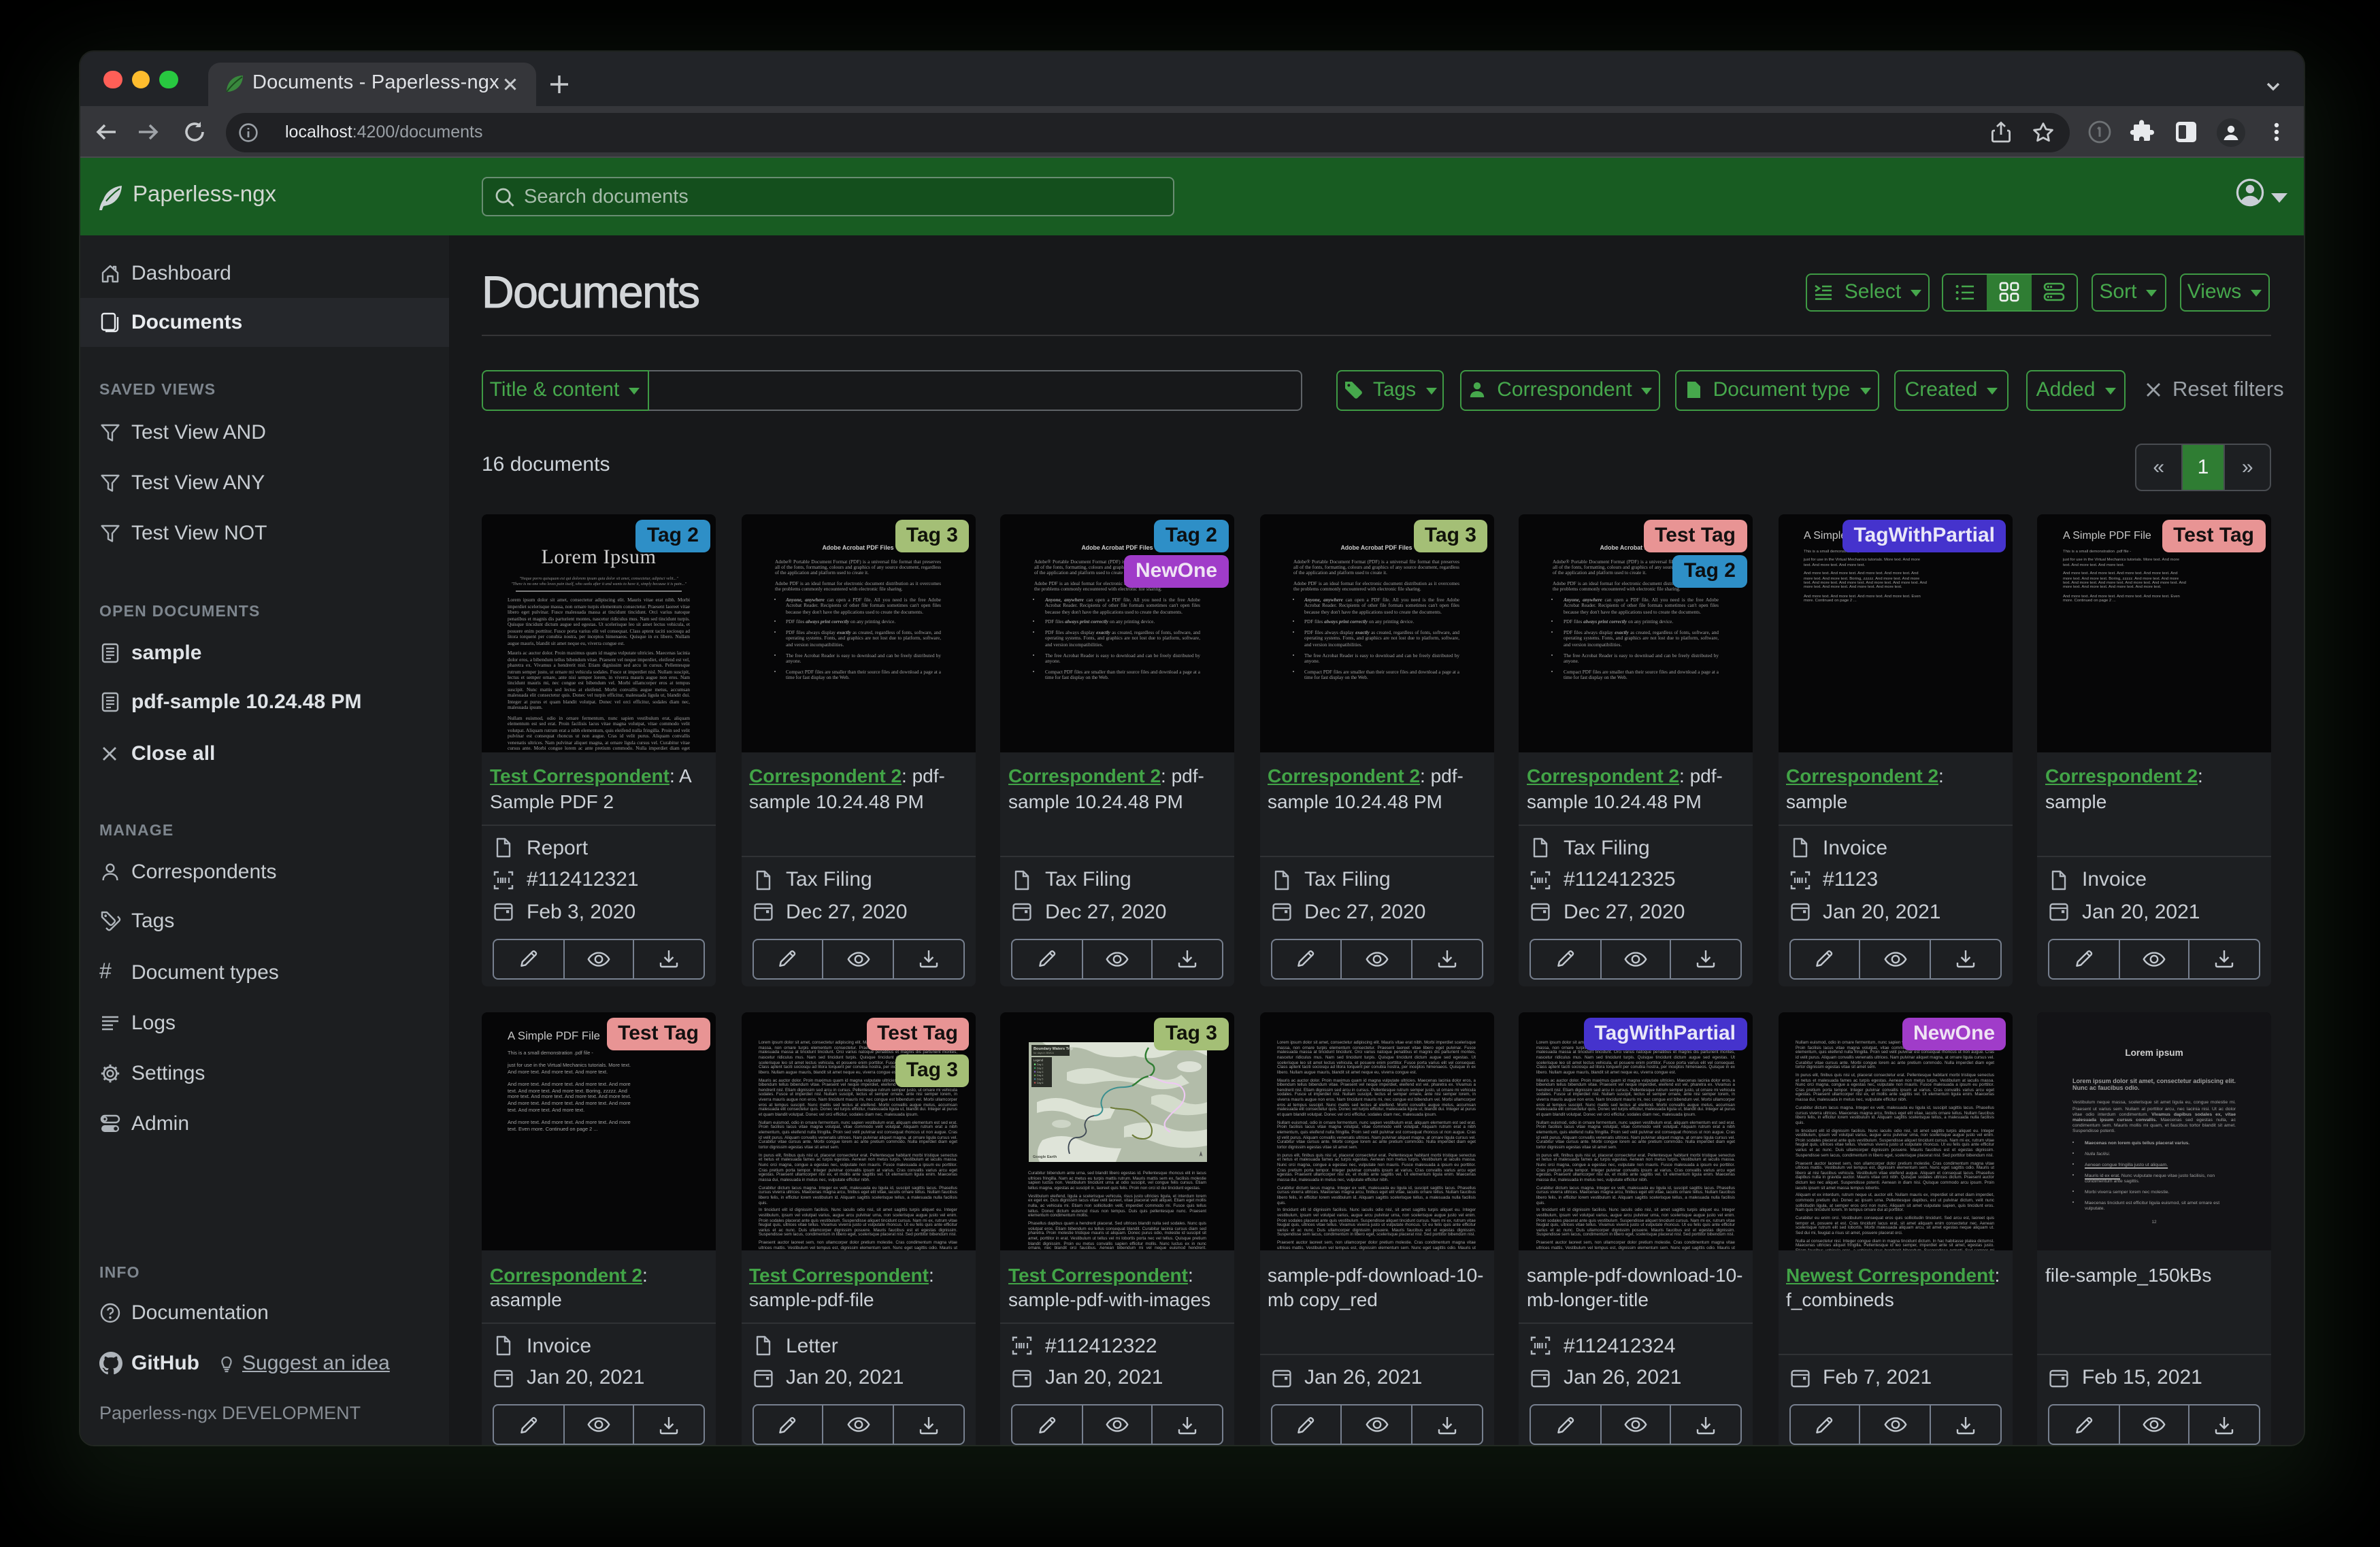 The image size is (2380, 1547). I want to click on svg-text: Day 5, so click(1039, 1079).